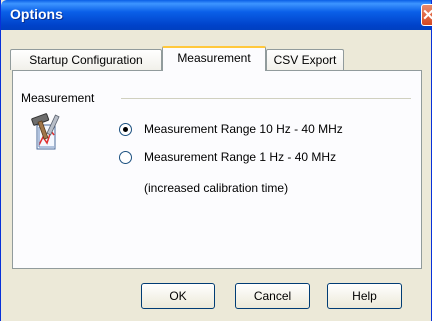 The height and width of the screenshot is (321, 432). I want to click on title-bar: Options ✕, so click(216, 15).